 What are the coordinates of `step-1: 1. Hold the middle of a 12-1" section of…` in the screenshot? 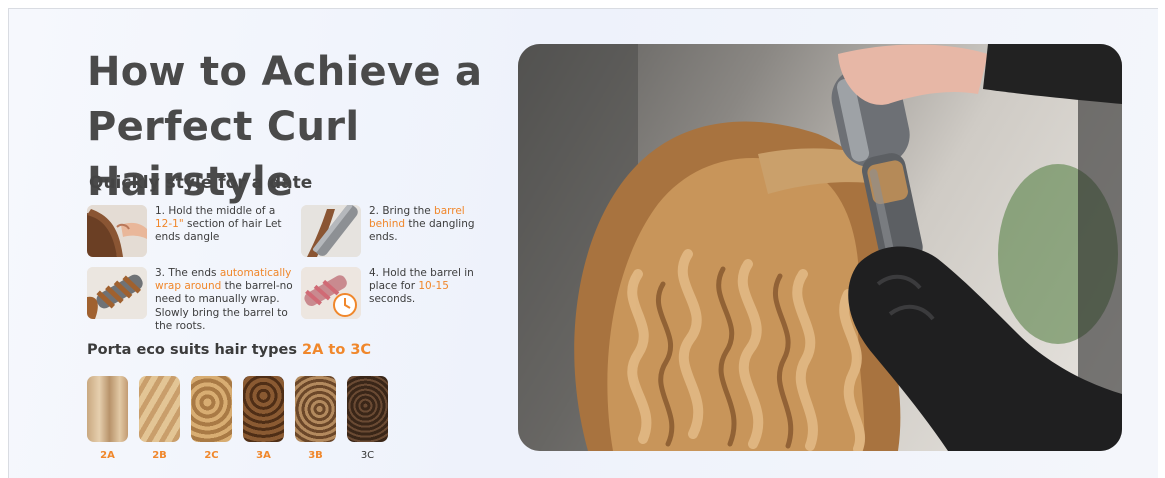 It's located at (187, 231).